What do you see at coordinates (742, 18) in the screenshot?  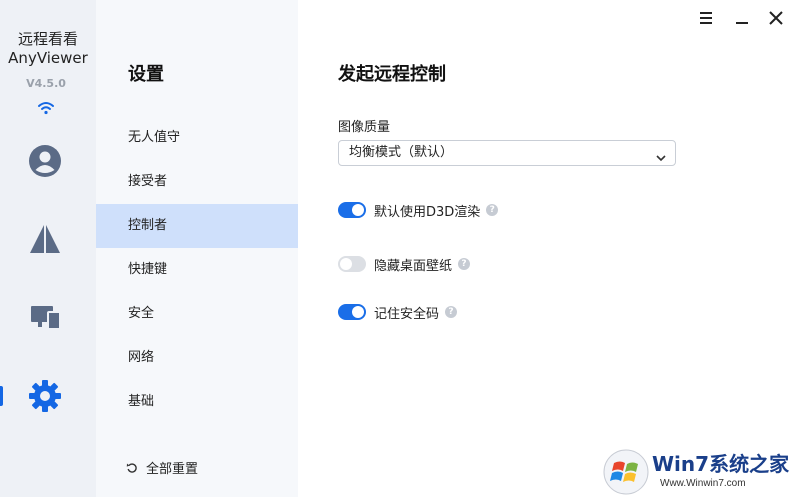 I see `minimize-icon` at bounding box center [742, 18].